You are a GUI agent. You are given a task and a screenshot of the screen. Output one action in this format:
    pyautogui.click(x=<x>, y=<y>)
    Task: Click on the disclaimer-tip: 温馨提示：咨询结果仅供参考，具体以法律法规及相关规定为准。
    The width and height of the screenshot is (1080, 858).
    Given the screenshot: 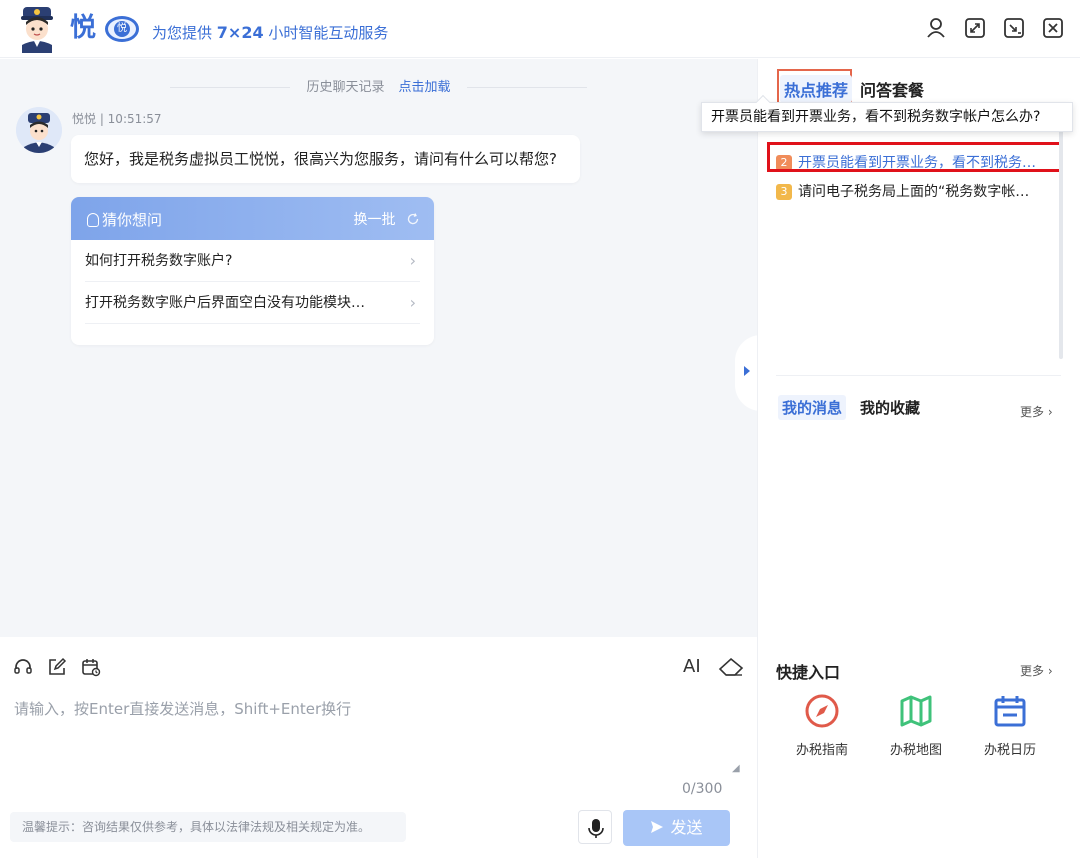 What is the action you would take?
    pyautogui.click(x=208, y=827)
    